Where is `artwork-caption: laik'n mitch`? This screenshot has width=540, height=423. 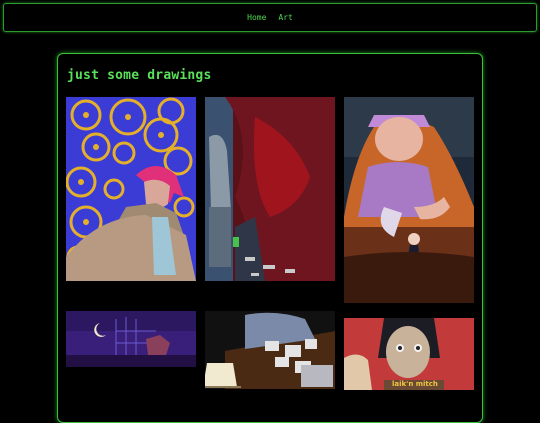
artwork-caption: laik'n mitch is located at coordinates (415, 384).